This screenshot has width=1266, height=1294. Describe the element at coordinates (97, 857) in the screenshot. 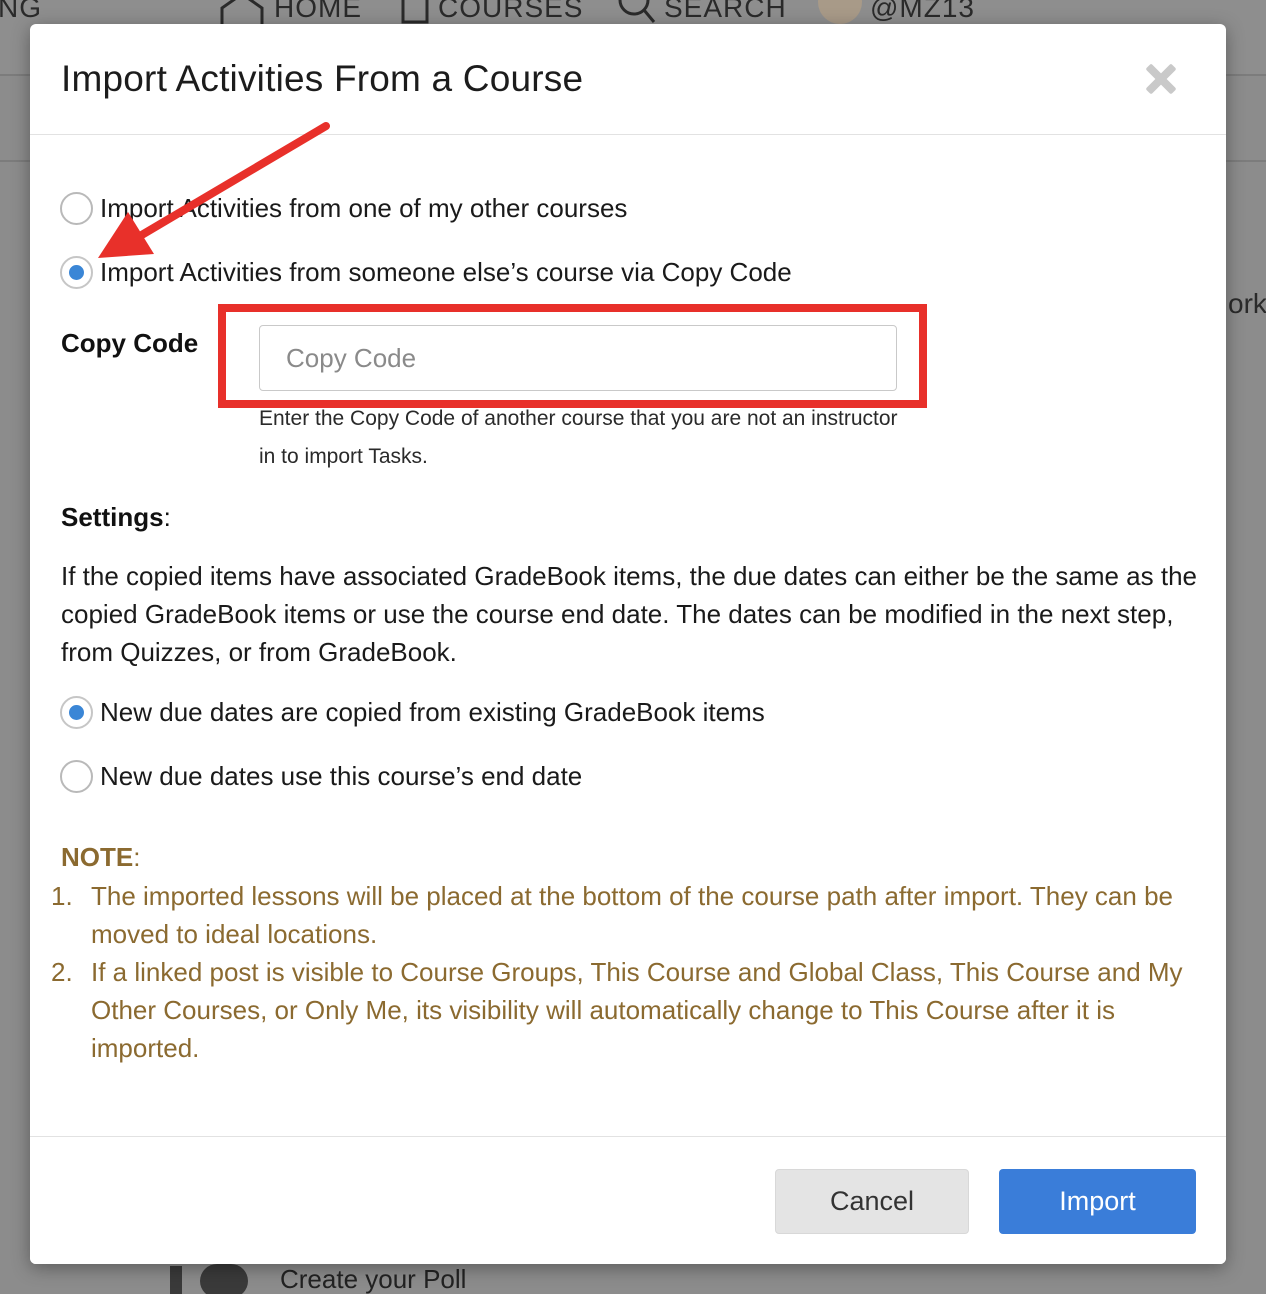

I see `note-label: NOTE` at that location.